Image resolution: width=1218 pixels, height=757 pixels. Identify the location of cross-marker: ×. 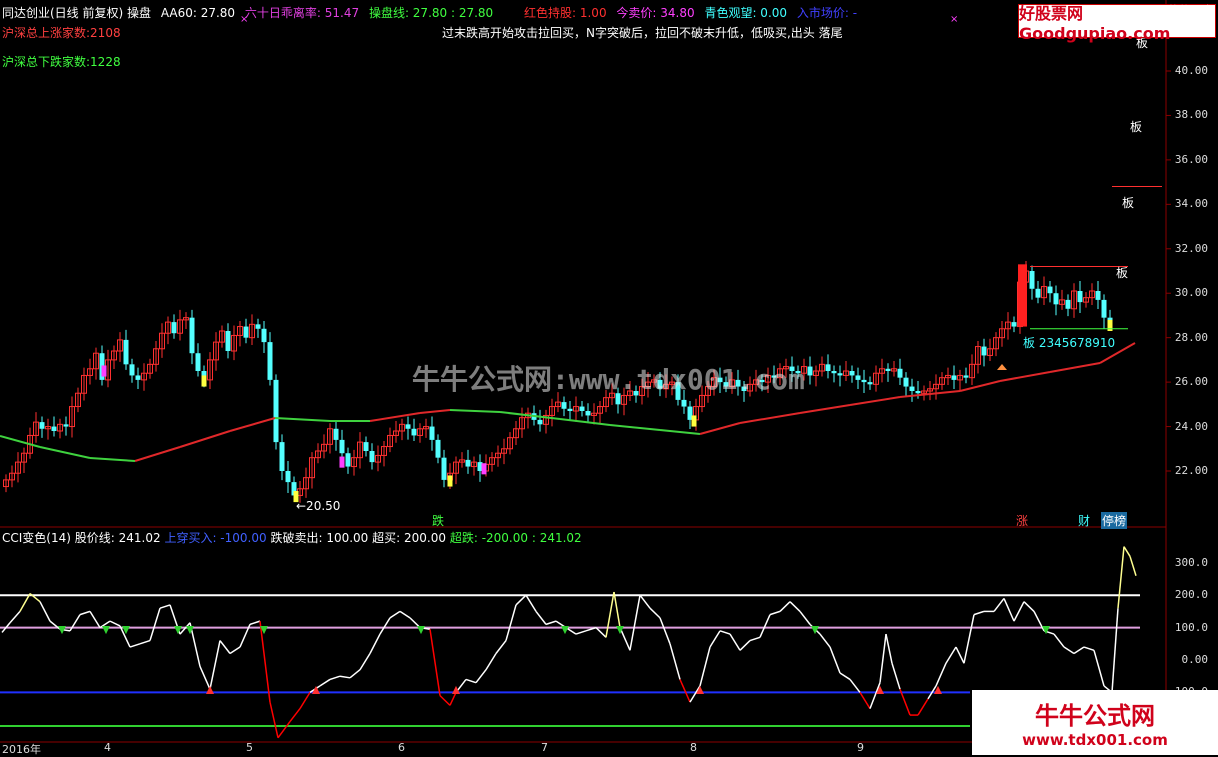
(954, 19).